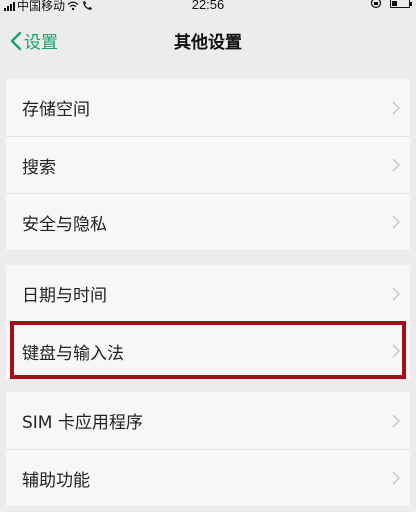 The width and height of the screenshot is (416, 512). Describe the element at coordinates (56, 110) in the screenshot. I see `settings-item-label: 存储空间` at that location.